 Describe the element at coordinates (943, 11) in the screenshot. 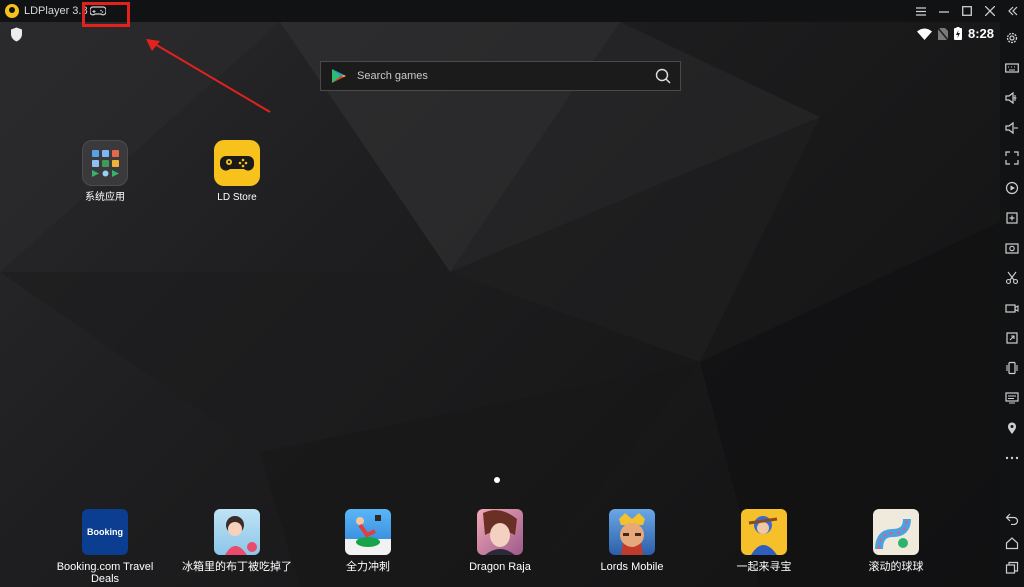

I see `minimize-icon` at that location.